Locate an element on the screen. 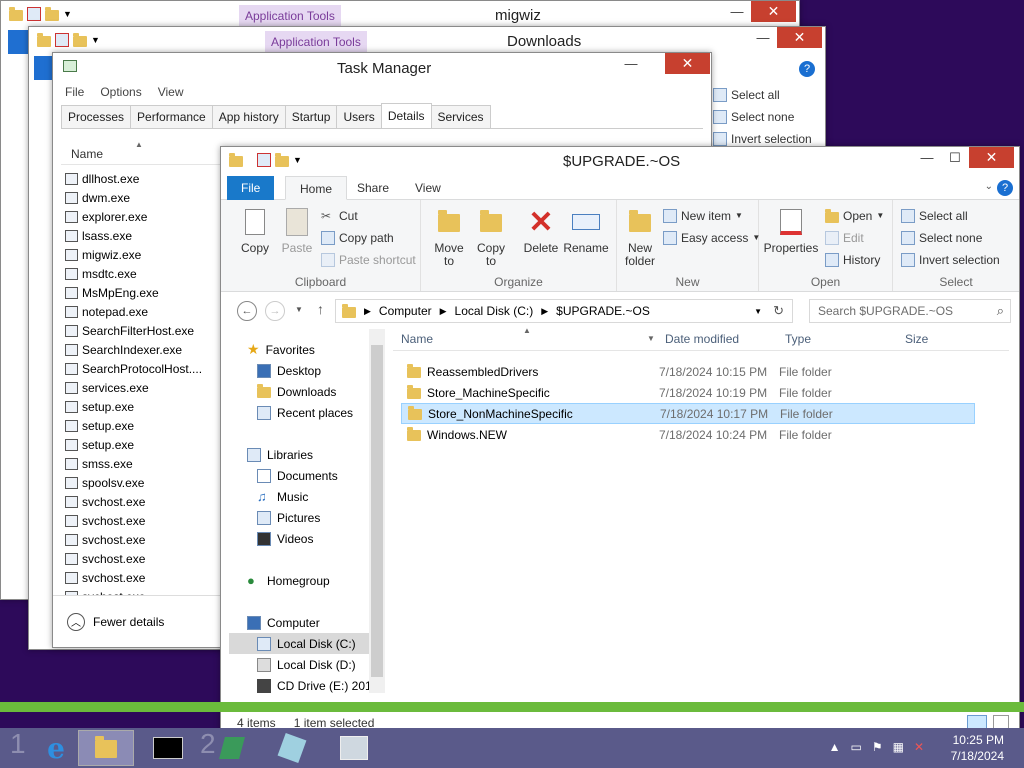  nav-downloads: Downloads is located at coordinates (296, 391).